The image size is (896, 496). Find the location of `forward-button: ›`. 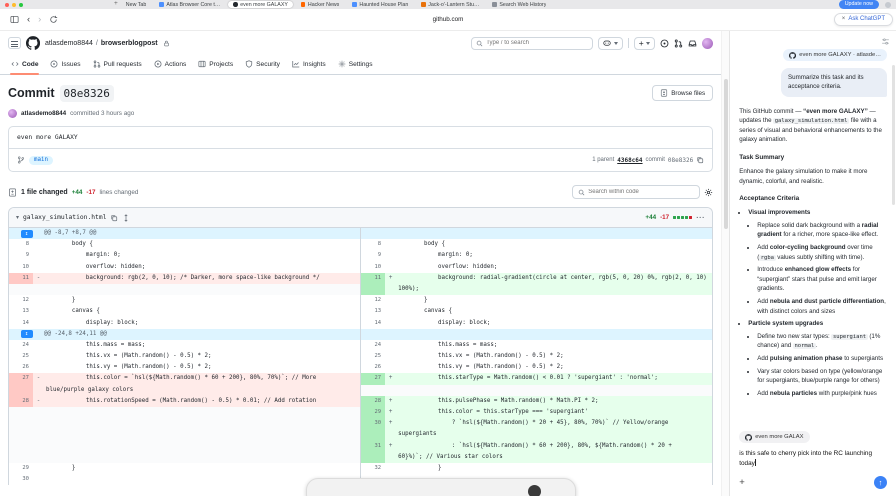

forward-button: › is located at coordinates (39, 20).